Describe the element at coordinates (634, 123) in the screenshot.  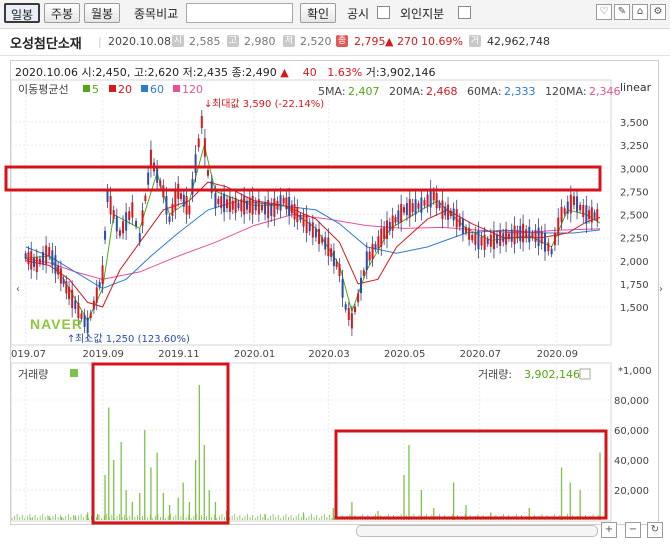
I see `price-ytick-label: 3,500` at that location.